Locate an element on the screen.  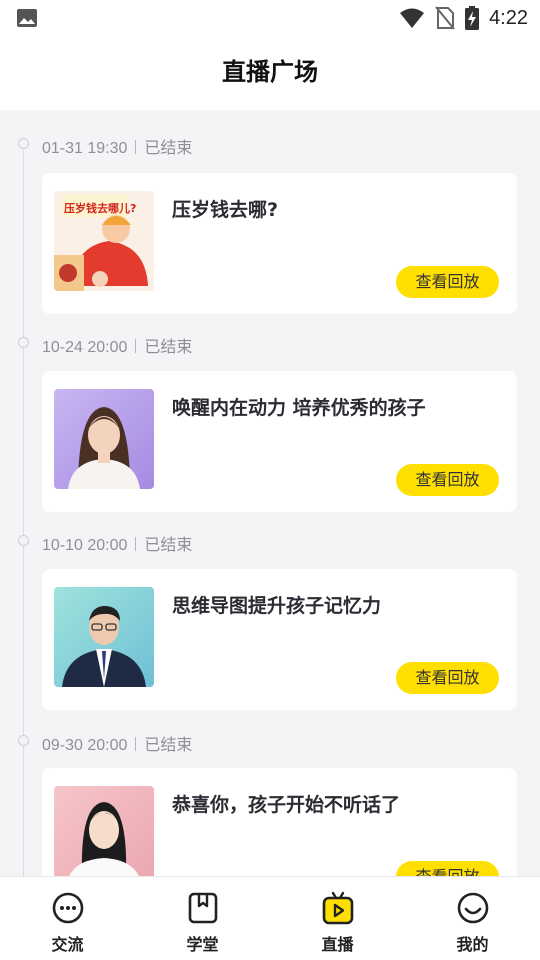
session-title: 压岁钱去哪? is located at coordinates (225, 210).